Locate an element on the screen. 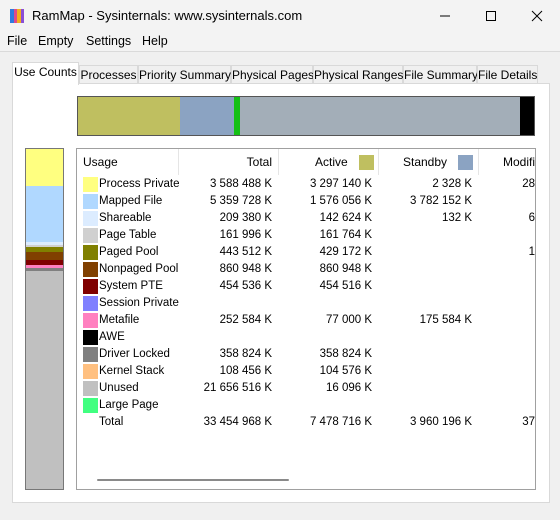  menu-settings: Settings is located at coordinates (108, 41).